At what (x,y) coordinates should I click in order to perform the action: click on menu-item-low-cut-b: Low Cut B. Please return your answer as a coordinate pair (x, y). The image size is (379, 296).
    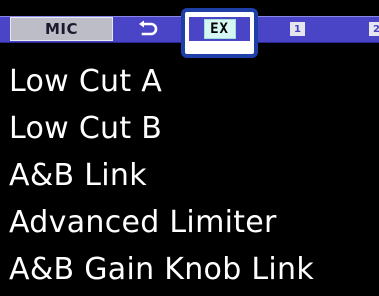
    Looking at the image, I should click on (85, 128).